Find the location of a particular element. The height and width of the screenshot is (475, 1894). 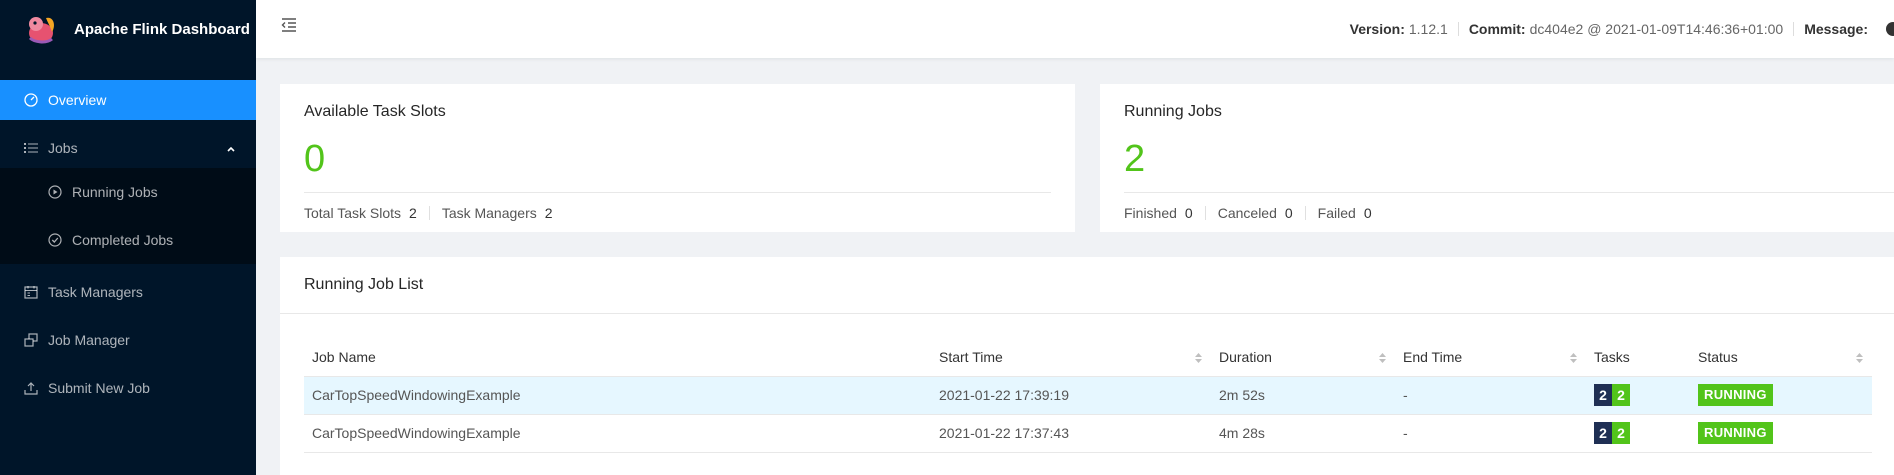

chevron-up-icon is located at coordinates (231, 149).